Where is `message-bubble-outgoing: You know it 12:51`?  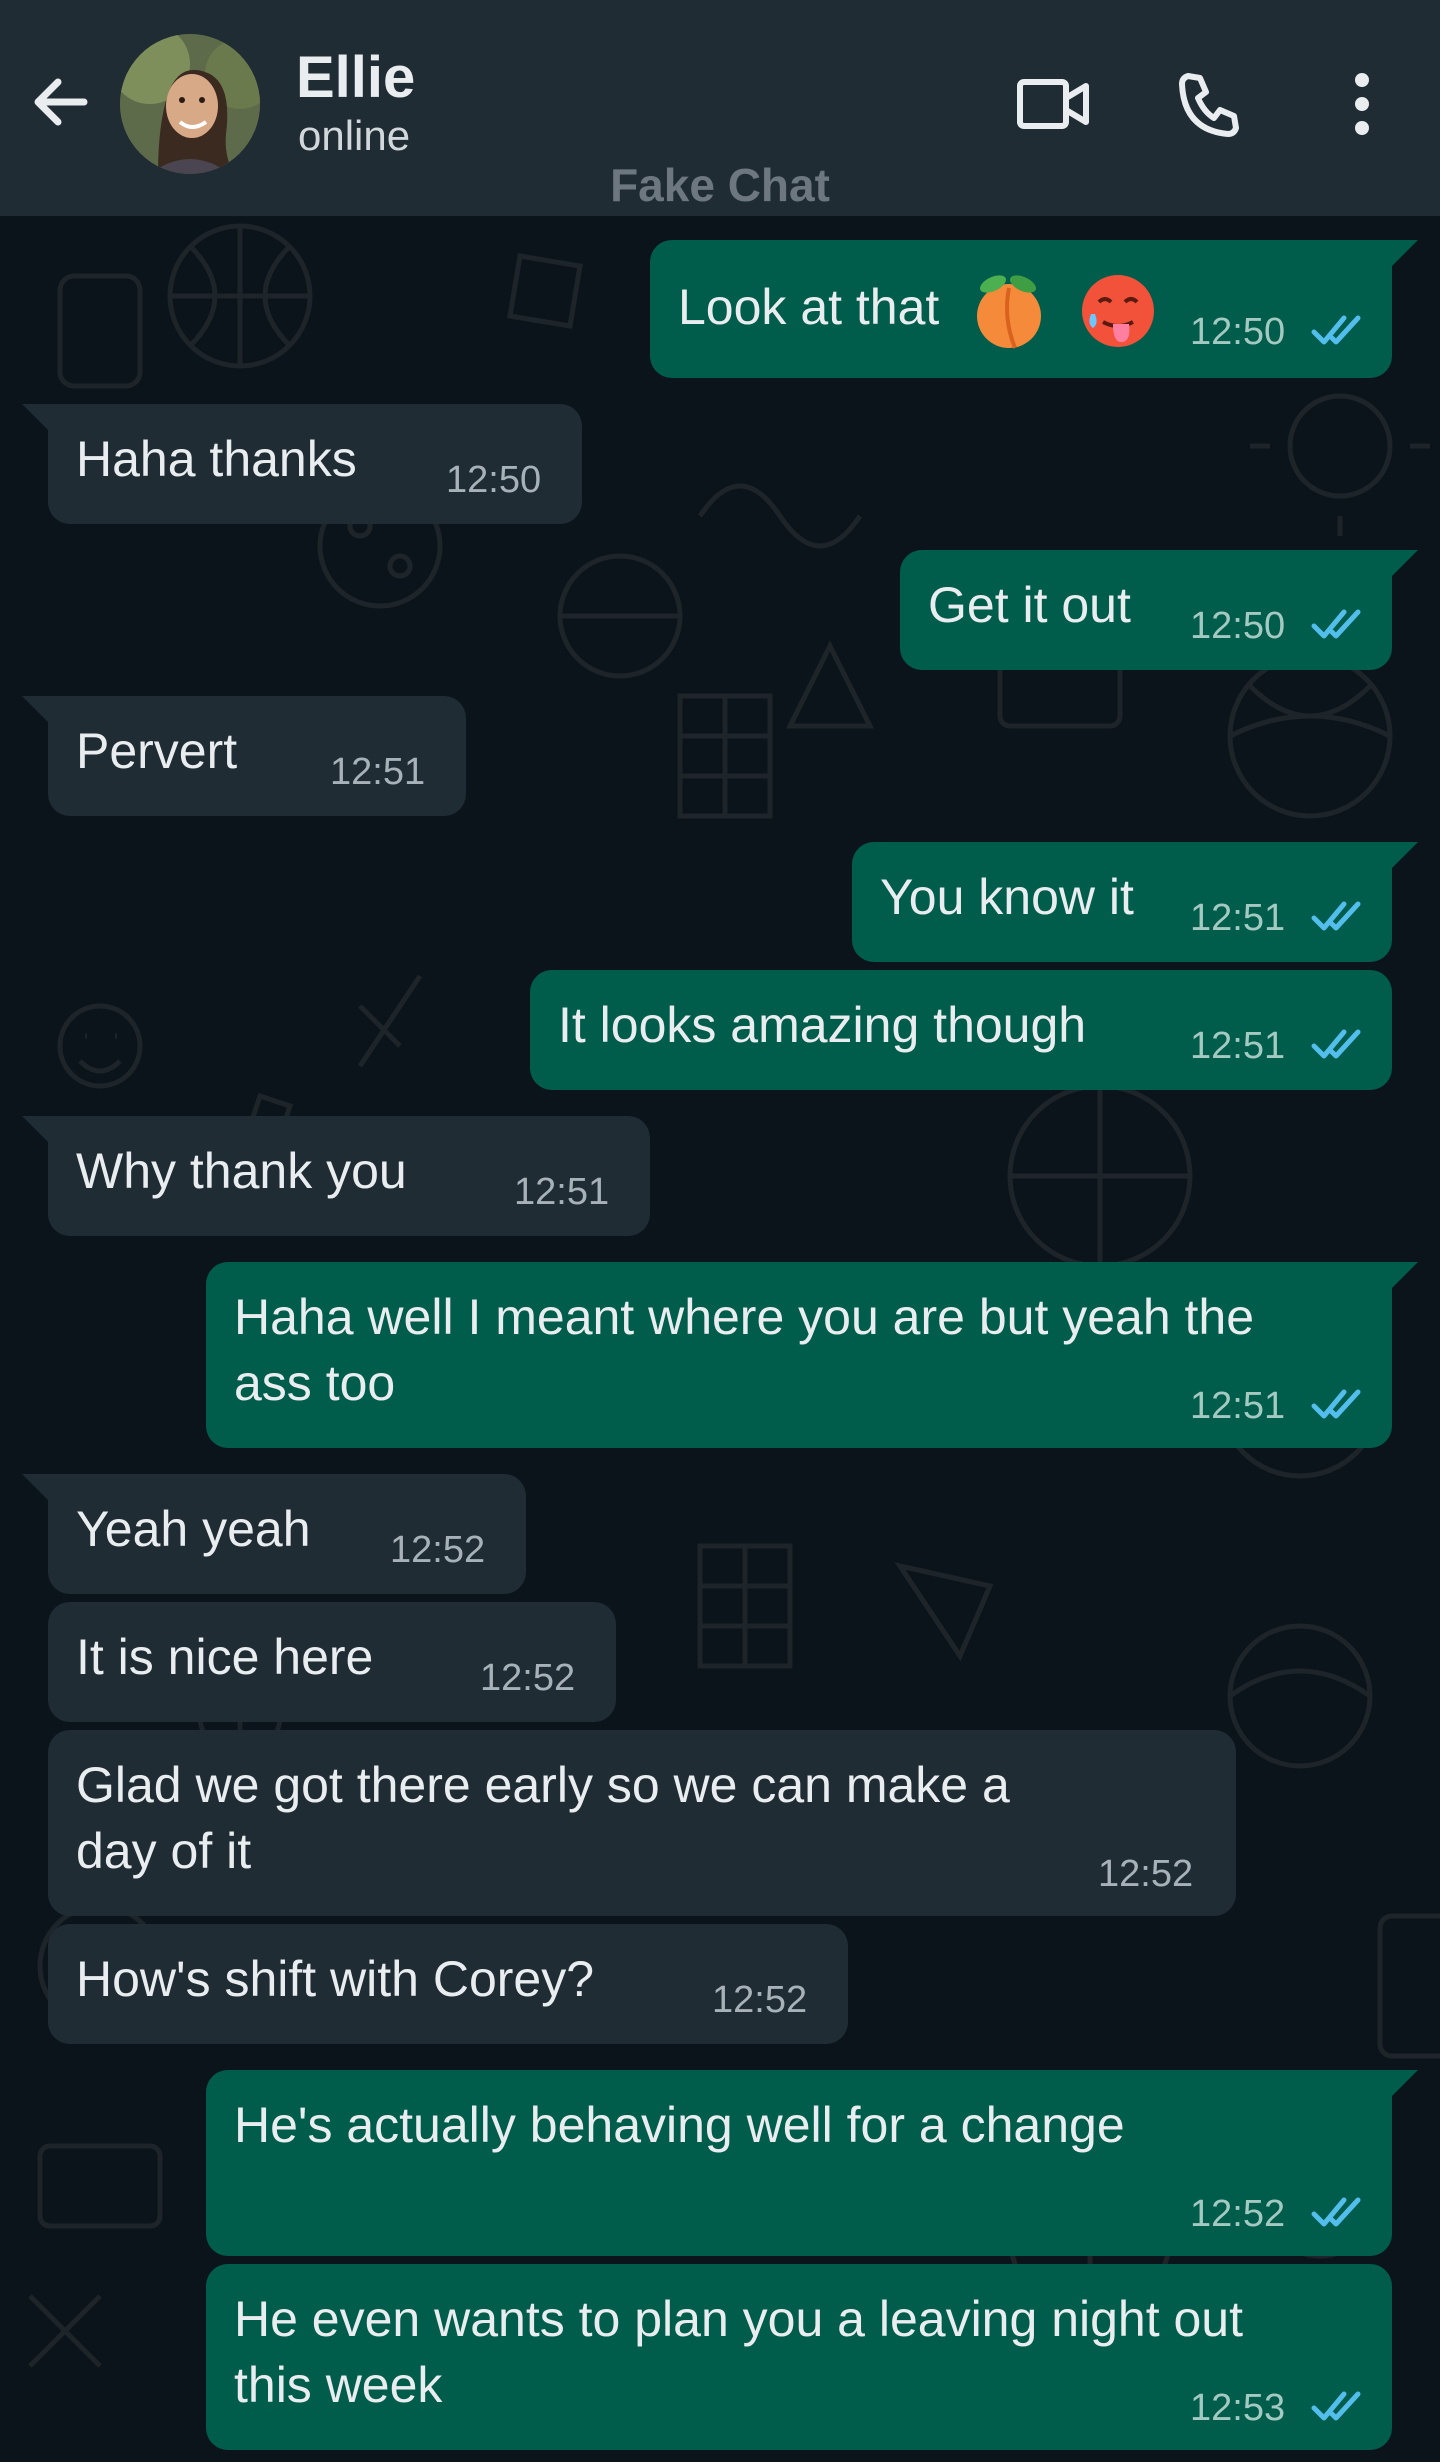
message-bubble-outgoing: You know it 12:51 is located at coordinates (1135, 902).